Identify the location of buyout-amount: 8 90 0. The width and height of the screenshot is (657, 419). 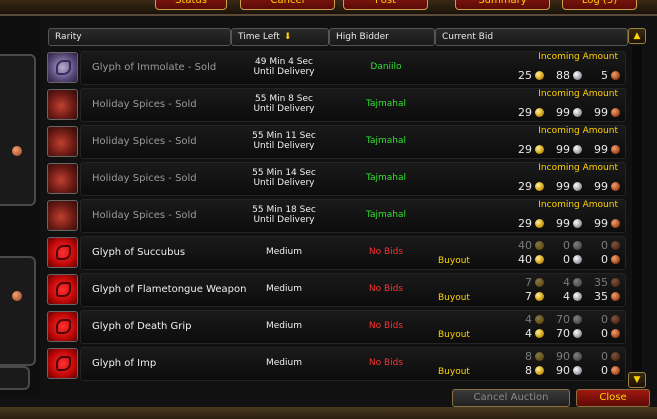
(563, 370).